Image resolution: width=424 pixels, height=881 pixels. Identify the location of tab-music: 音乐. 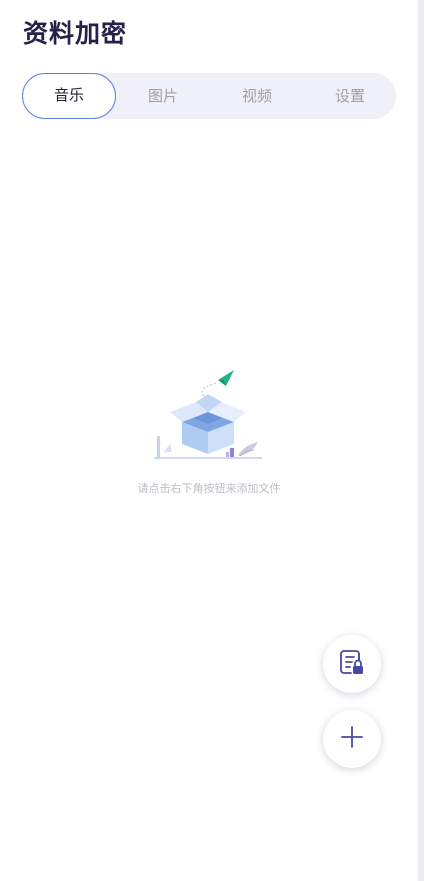
(69, 96).